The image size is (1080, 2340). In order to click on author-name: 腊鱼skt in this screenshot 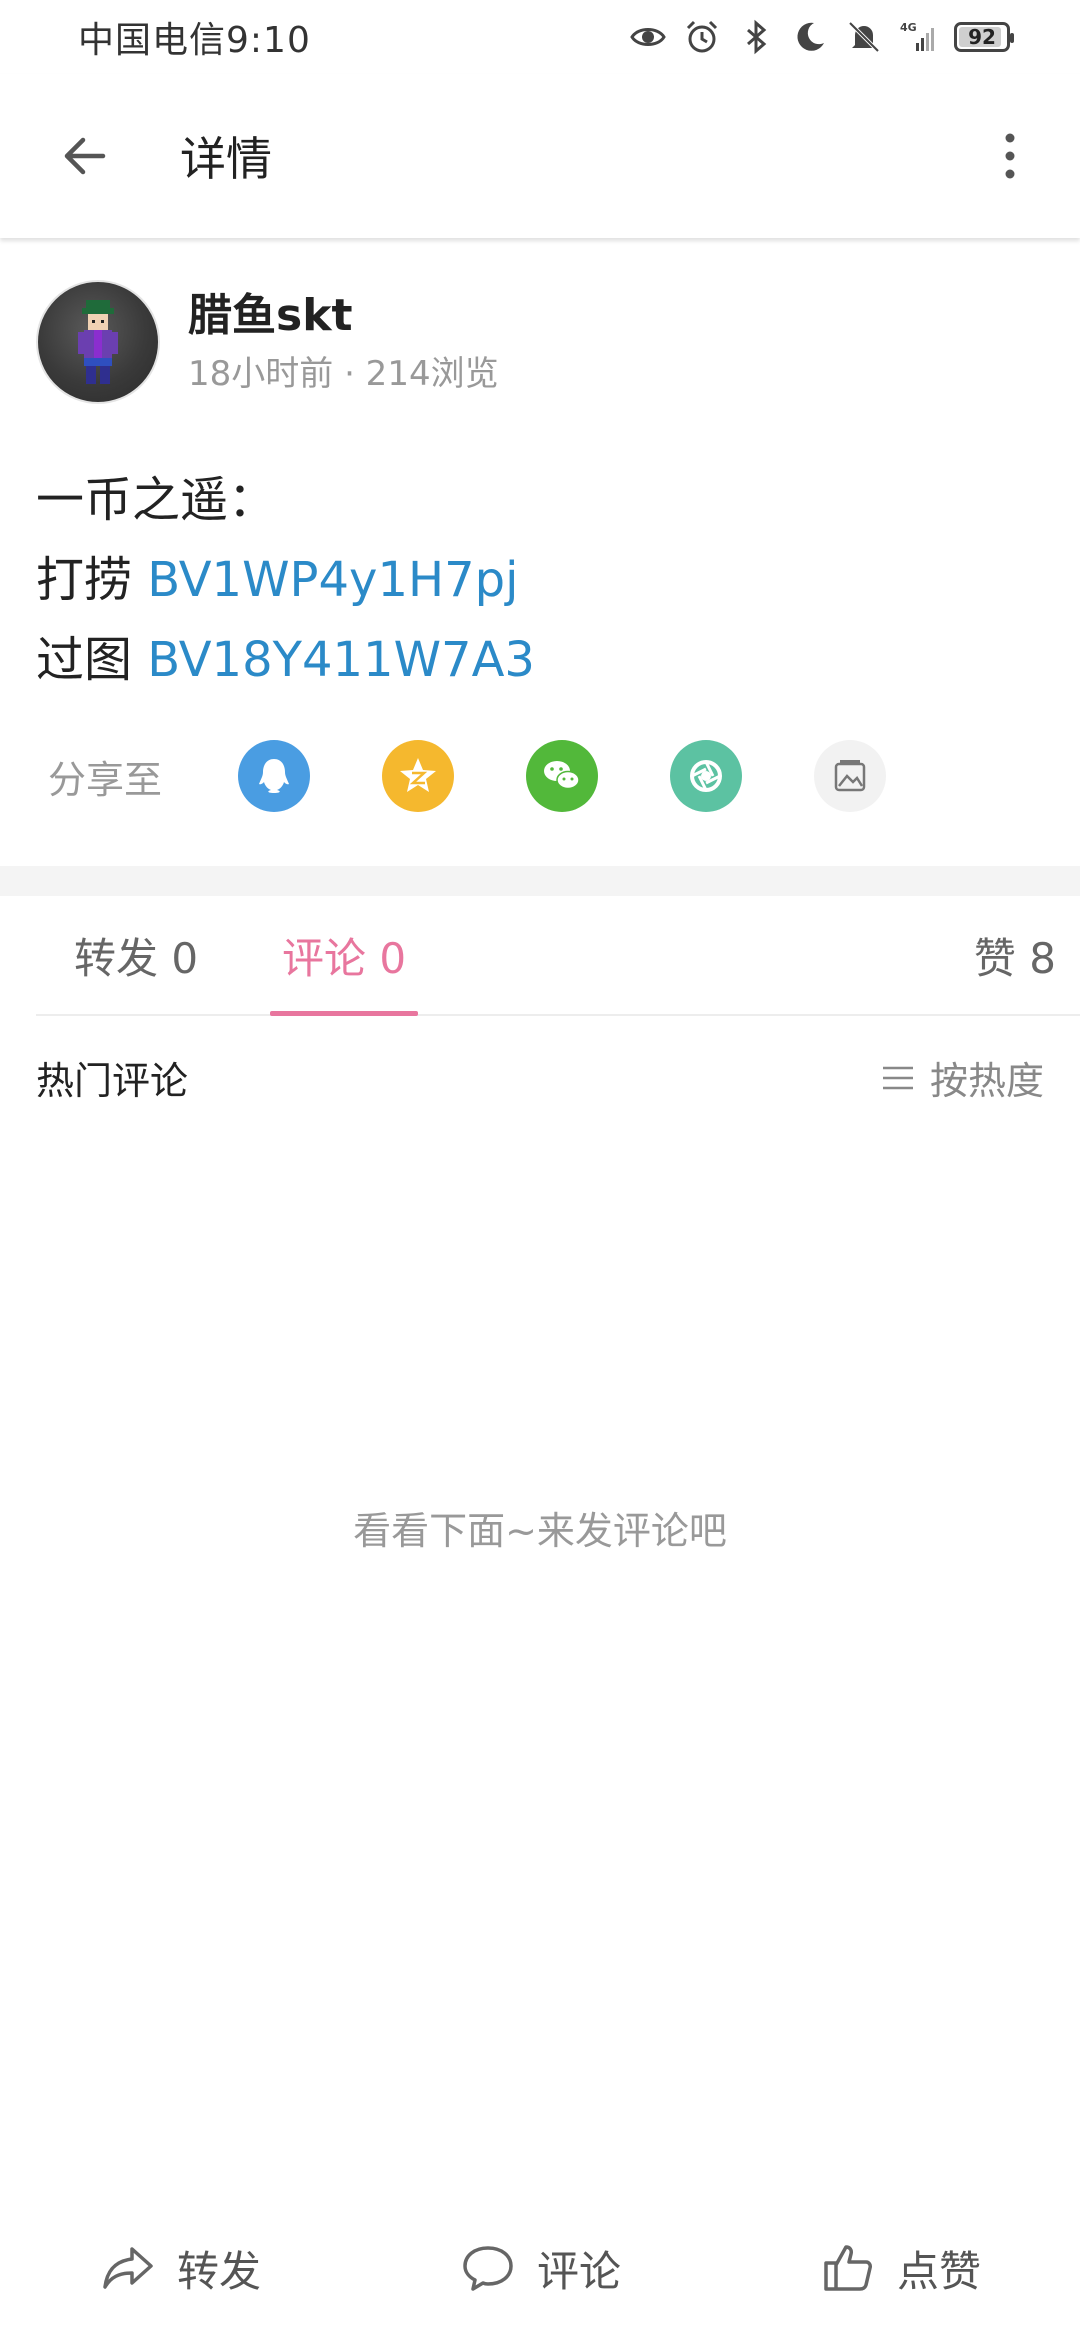, I will do `click(343, 316)`.